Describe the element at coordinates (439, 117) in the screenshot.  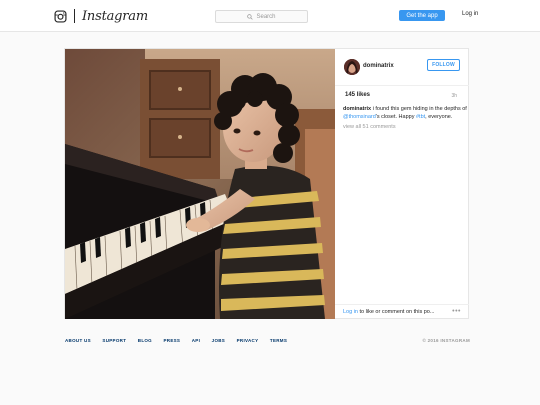
I see `caption-text-3: , everyone.` at that location.